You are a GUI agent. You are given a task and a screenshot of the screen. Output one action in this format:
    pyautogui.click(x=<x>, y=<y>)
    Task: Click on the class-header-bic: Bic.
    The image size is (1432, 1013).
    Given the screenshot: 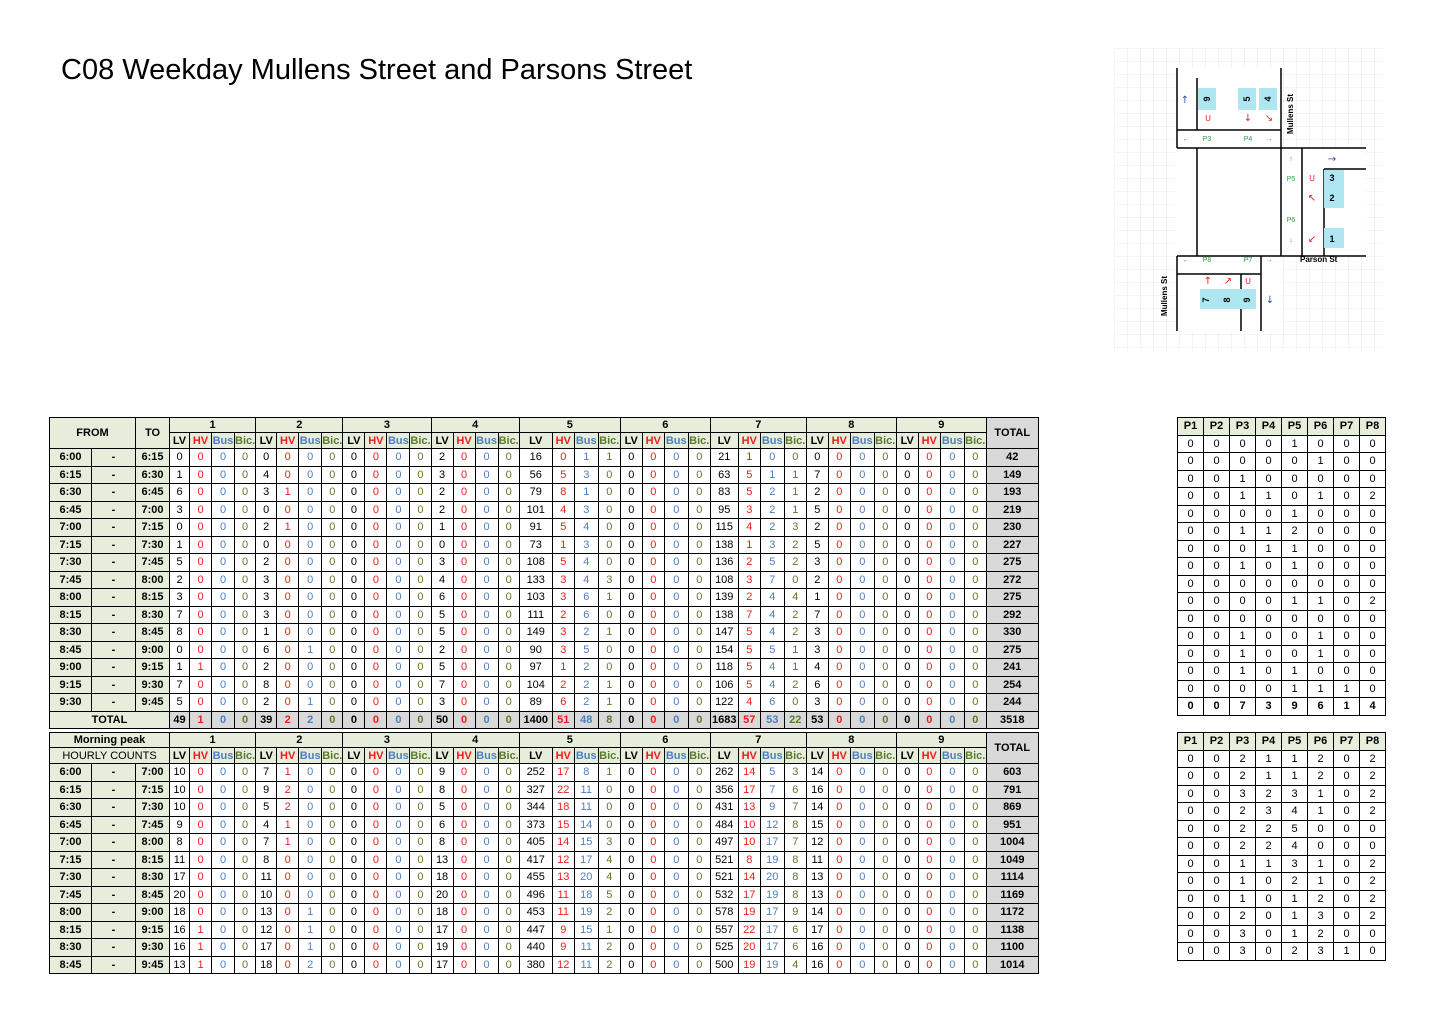 What is the action you would take?
    pyautogui.click(x=699, y=440)
    